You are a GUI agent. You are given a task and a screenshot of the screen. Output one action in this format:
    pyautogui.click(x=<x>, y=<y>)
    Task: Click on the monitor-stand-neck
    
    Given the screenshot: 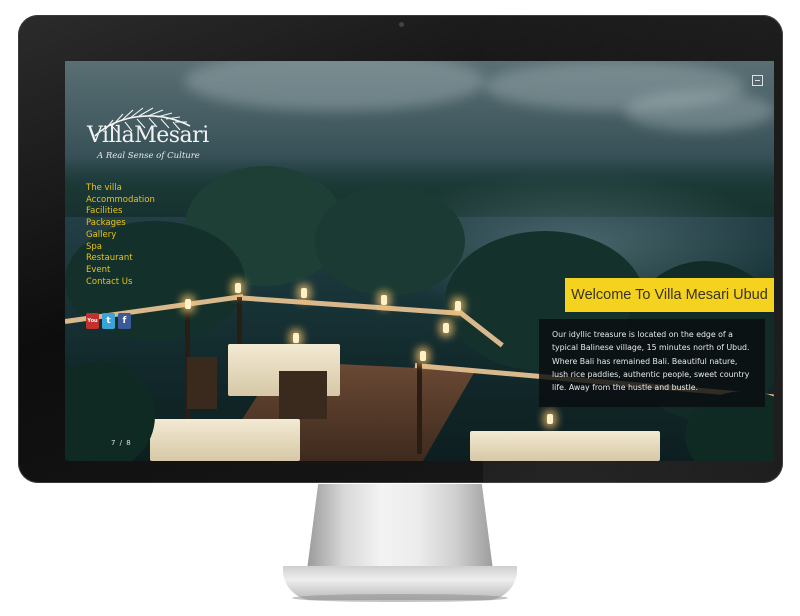 What is the action you would take?
    pyautogui.click(x=400, y=527)
    